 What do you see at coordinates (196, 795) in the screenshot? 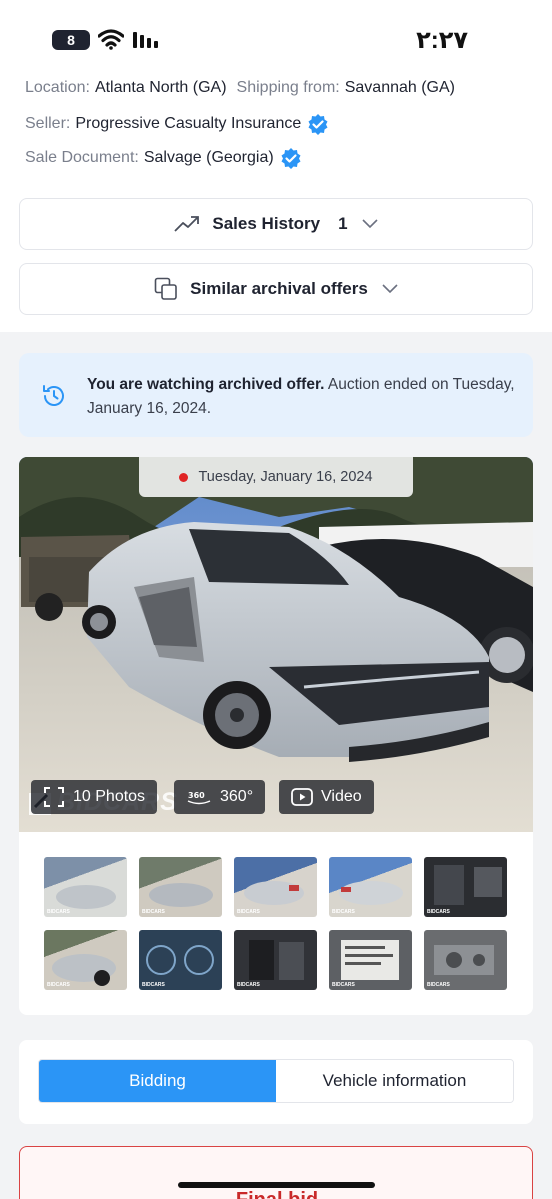
I see `svg-text: 360` at bounding box center [196, 795].